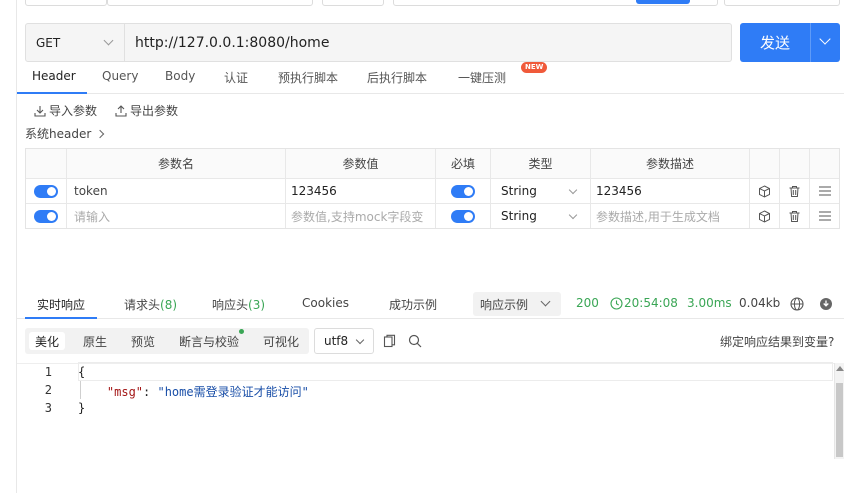  I want to click on request-tabs: Header Query Body 认证 预执行脚本 后执行脚本 一键压测, so click(430, 80).